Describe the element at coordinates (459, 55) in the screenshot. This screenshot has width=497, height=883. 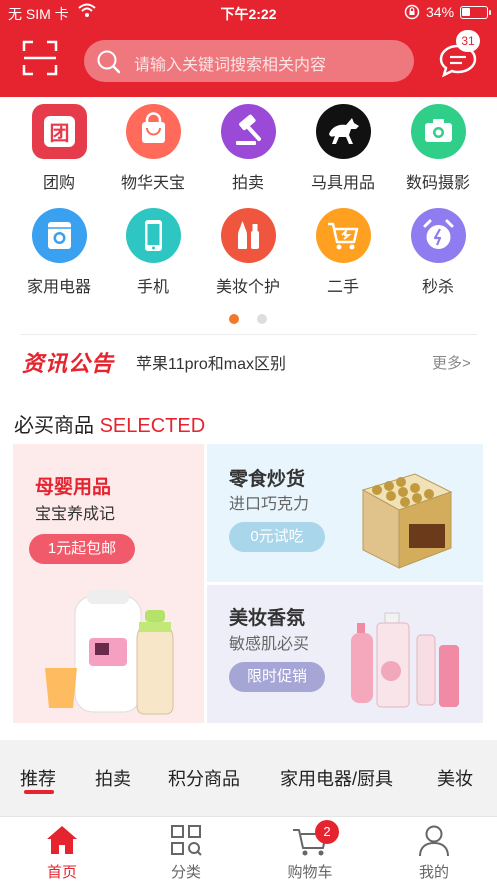
I see `message-button: 31` at that location.